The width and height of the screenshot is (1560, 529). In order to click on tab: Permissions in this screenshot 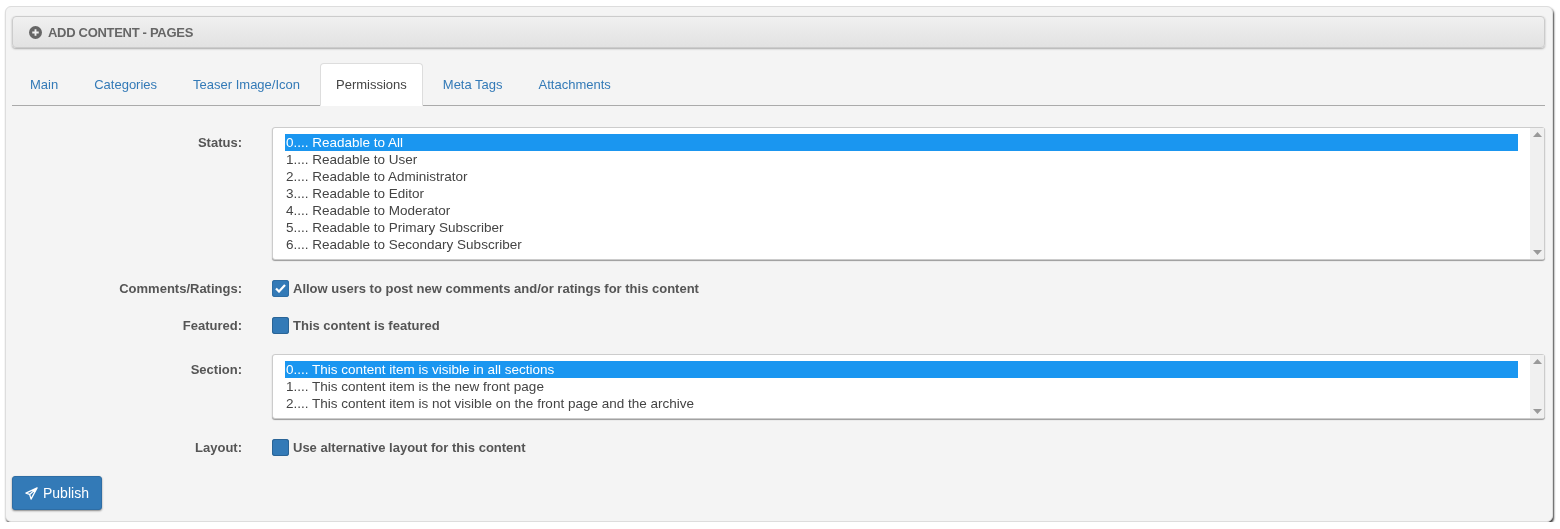, I will do `click(371, 84)`.